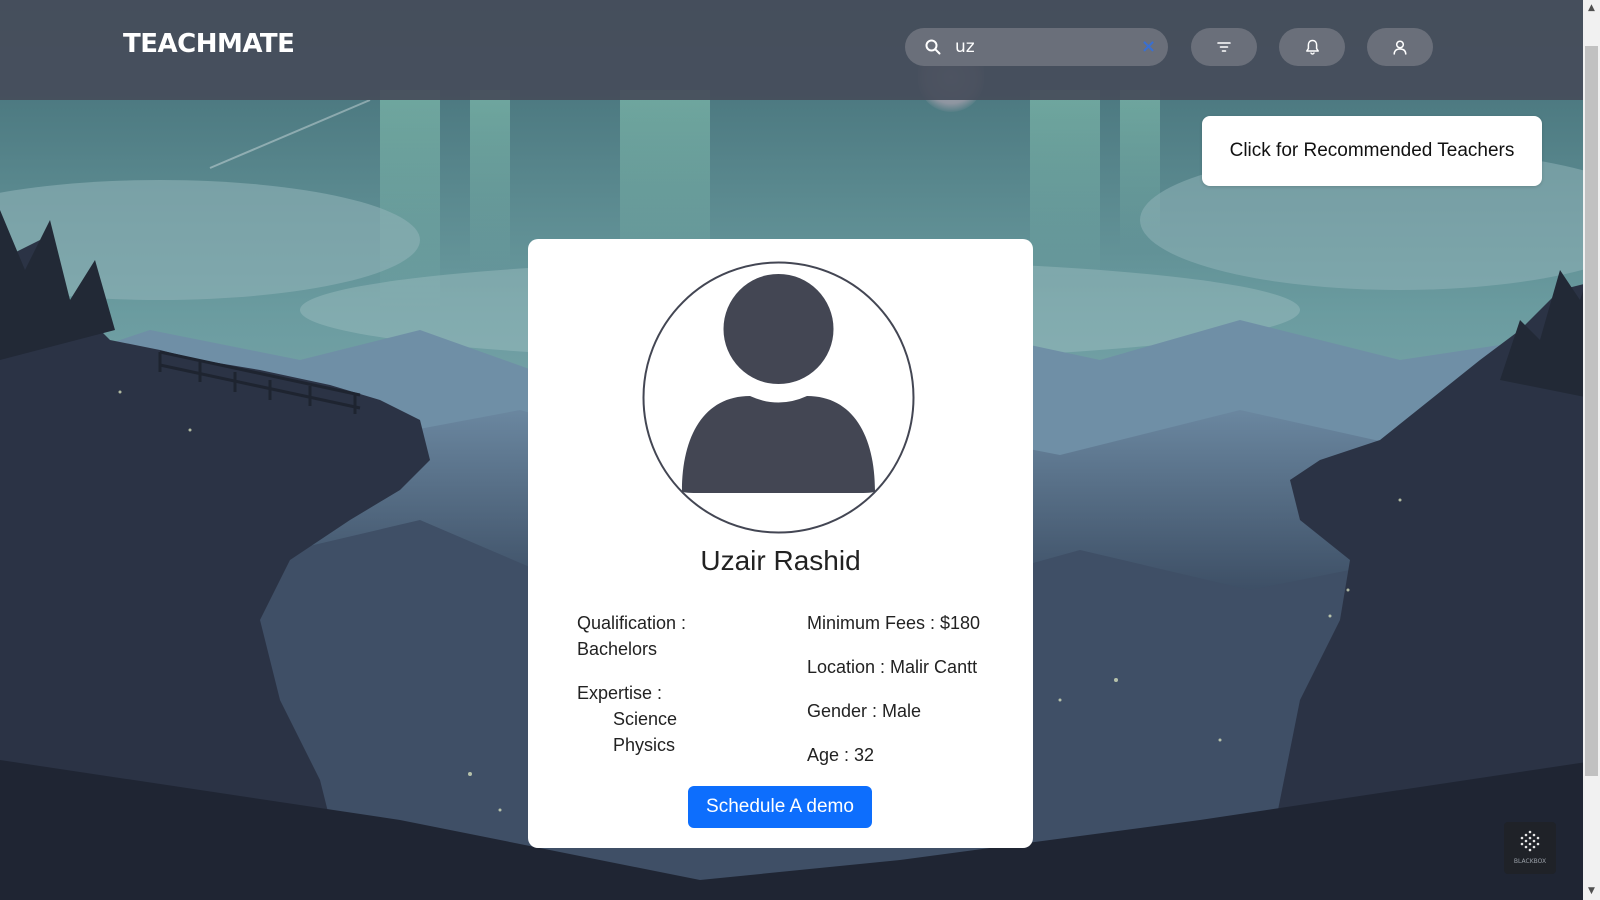  Describe the element at coordinates (1040, 47) in the screenshot. I see `search-input` at that location.